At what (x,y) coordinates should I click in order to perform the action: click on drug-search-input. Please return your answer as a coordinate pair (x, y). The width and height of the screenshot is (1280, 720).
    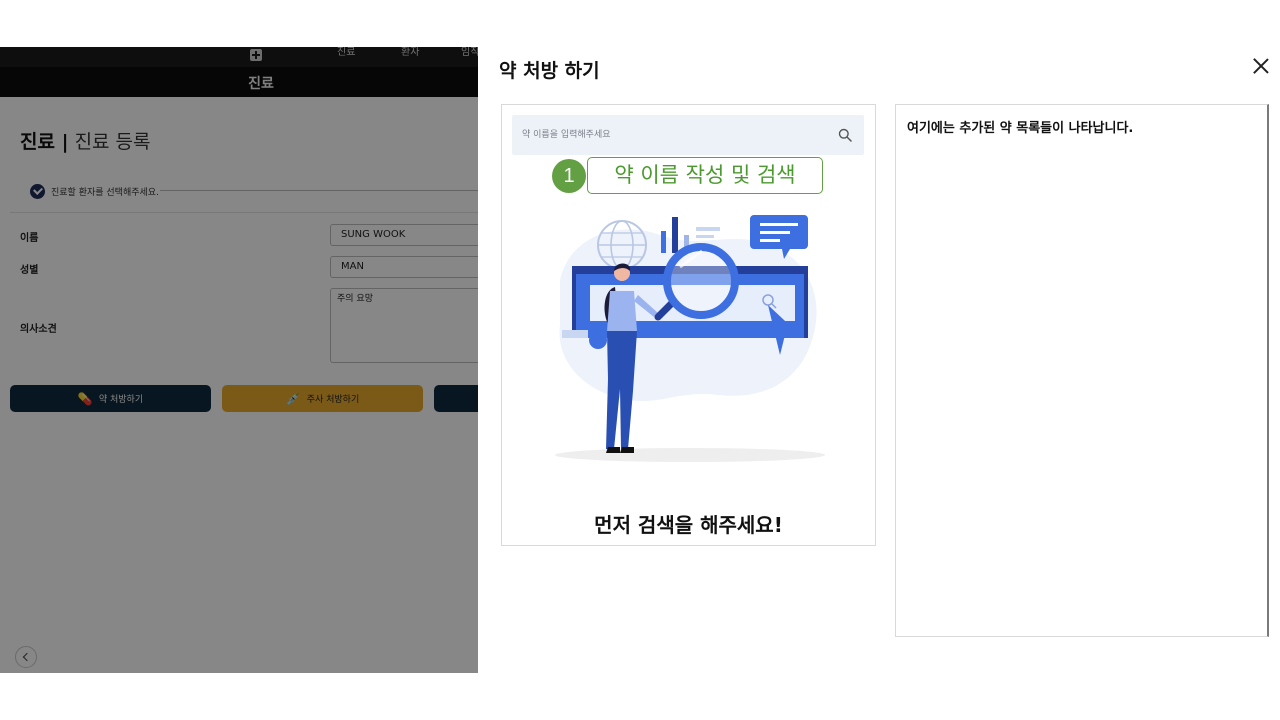
    Looking at the image, I should click on (672, 135).